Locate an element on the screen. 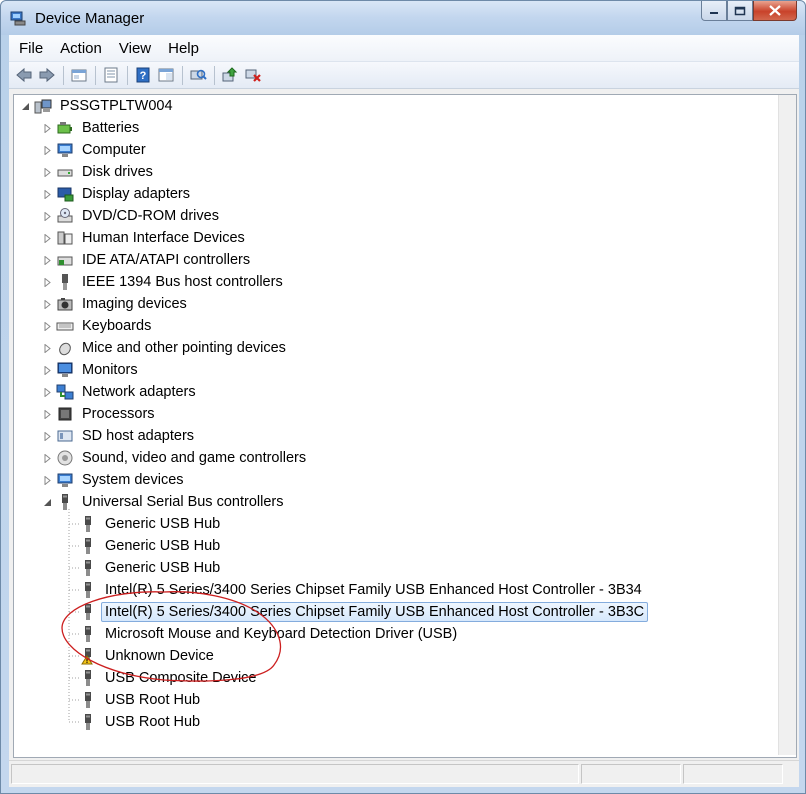 This screenshot has width=806, height=794. scan-hardware-button is located at coordinates (197, 75).